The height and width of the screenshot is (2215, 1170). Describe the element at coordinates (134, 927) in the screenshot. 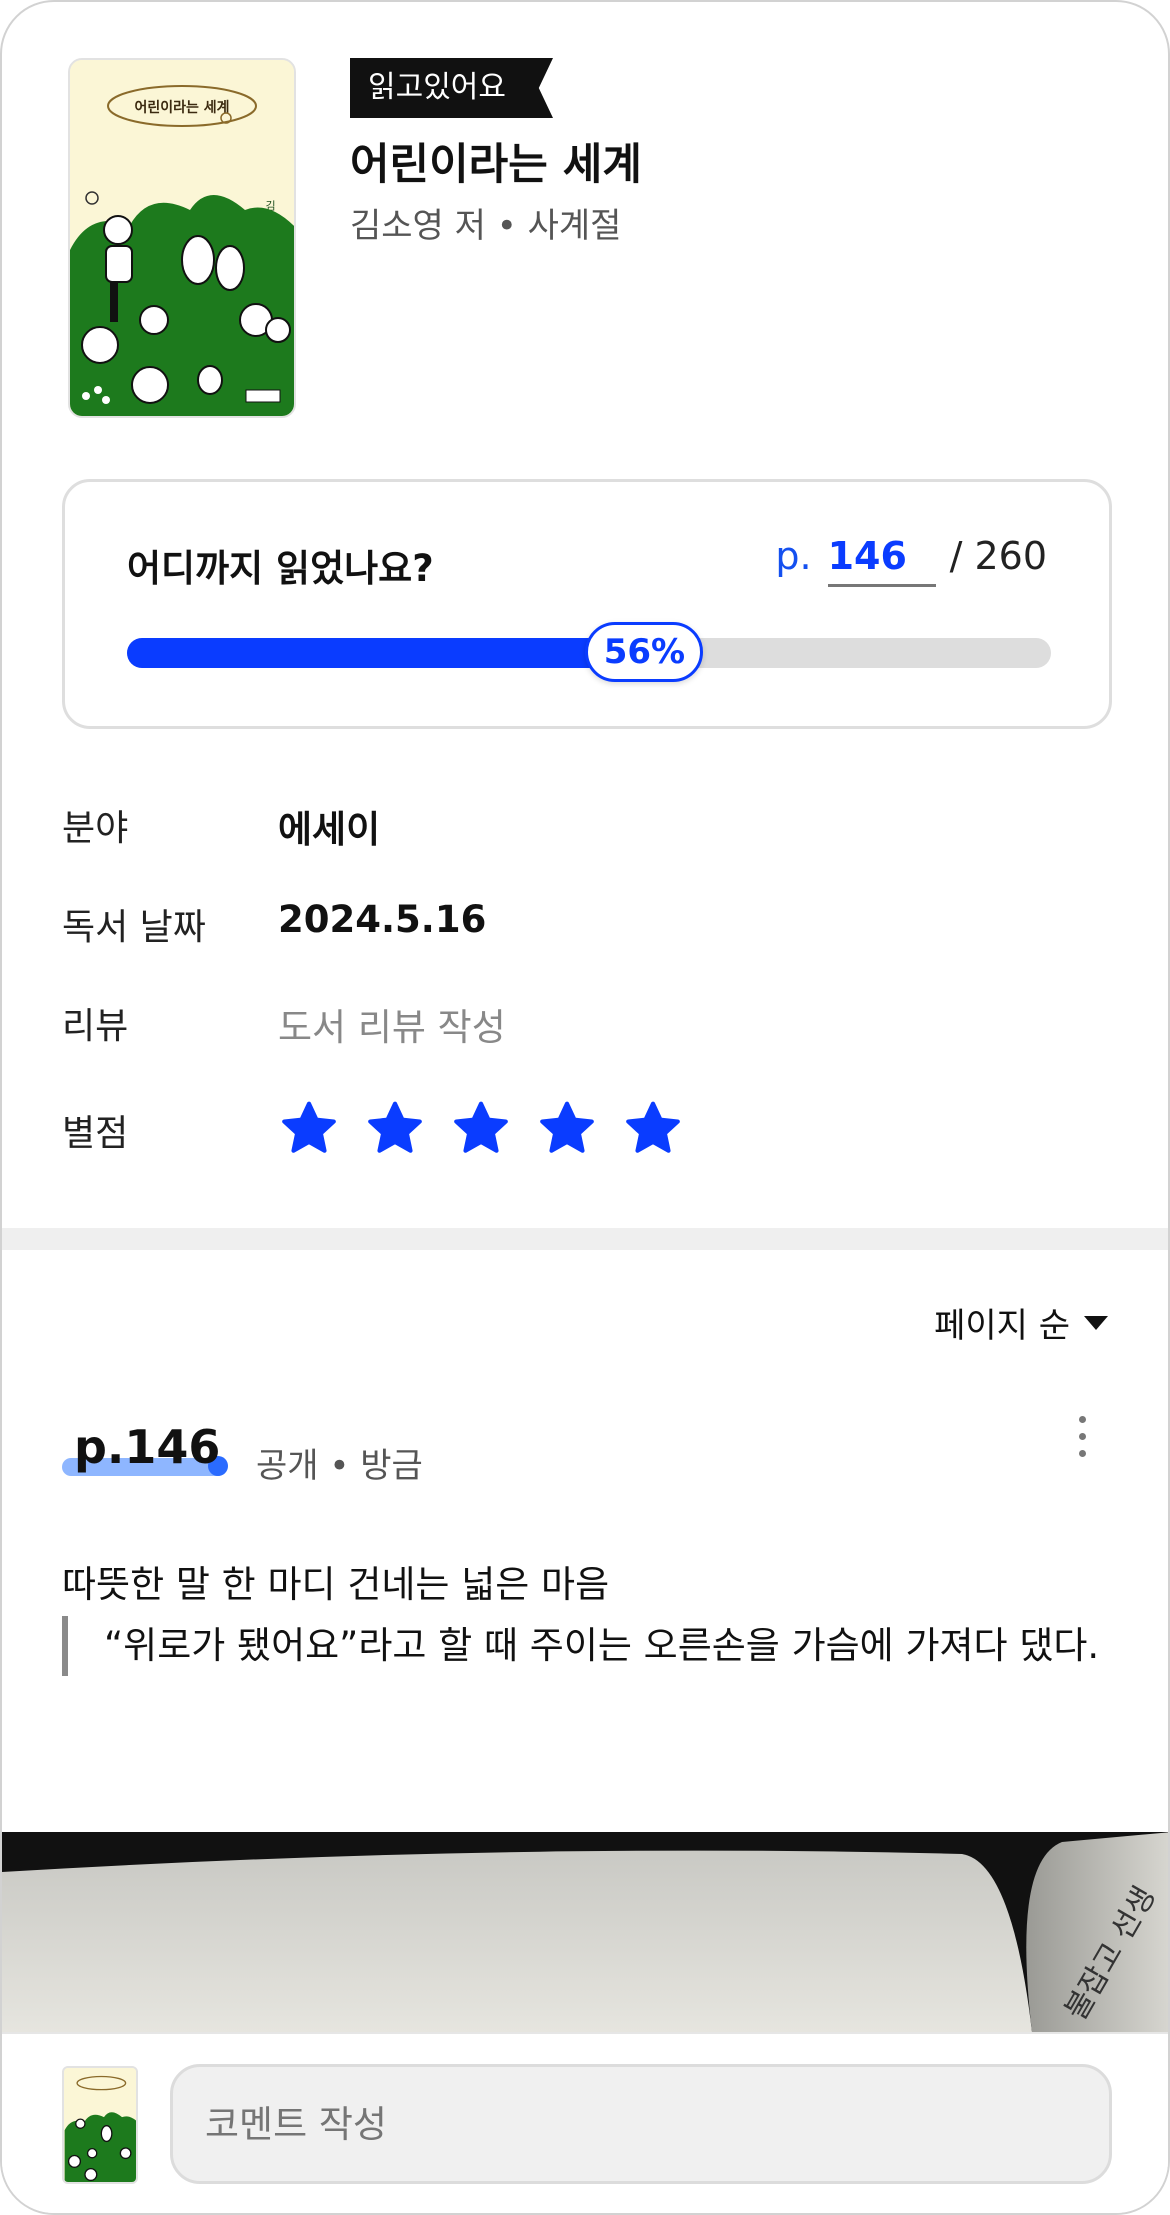

I see `reading-date-label: 독서 날짜` at that location.